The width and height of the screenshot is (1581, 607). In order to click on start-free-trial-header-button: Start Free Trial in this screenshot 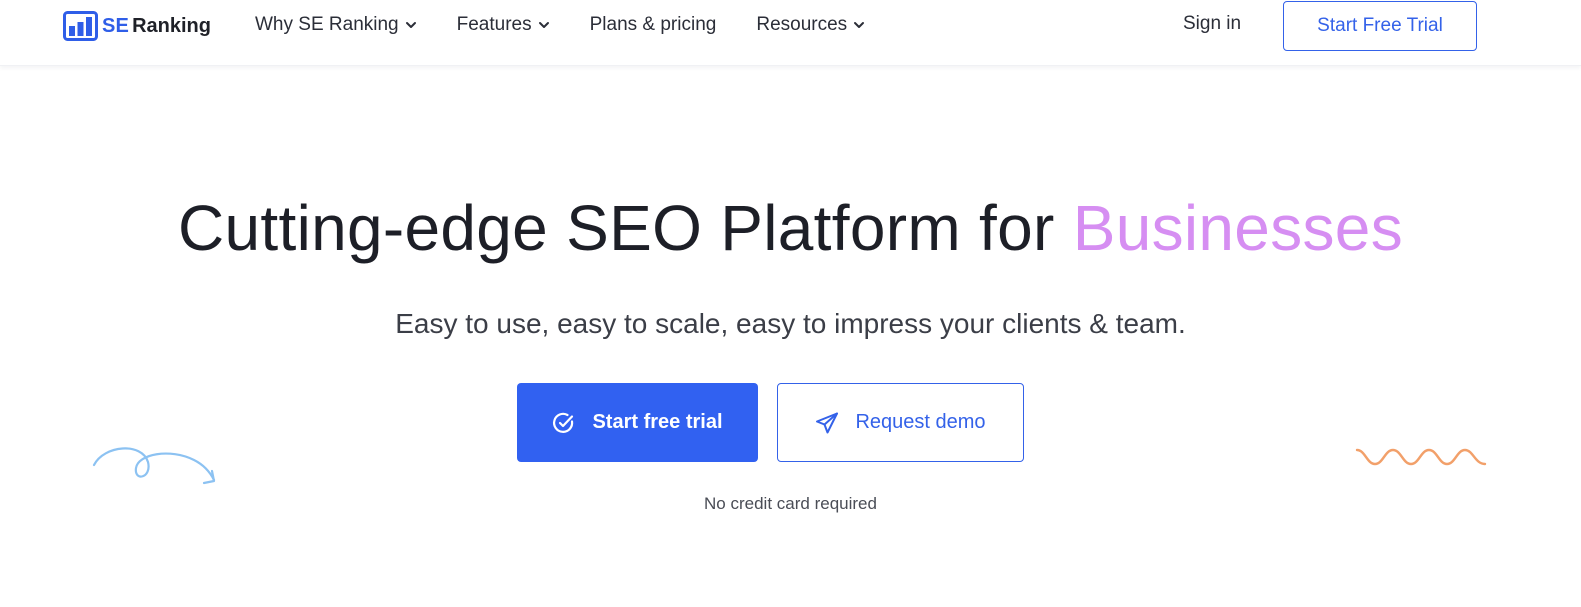, I will do `click(1380, 26)`.